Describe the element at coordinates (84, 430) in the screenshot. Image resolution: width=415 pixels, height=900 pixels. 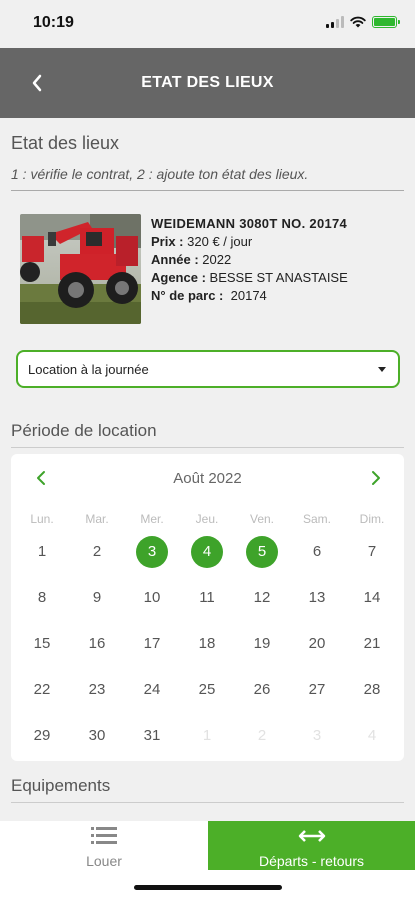
I see `period-title: Période de location` at that location.